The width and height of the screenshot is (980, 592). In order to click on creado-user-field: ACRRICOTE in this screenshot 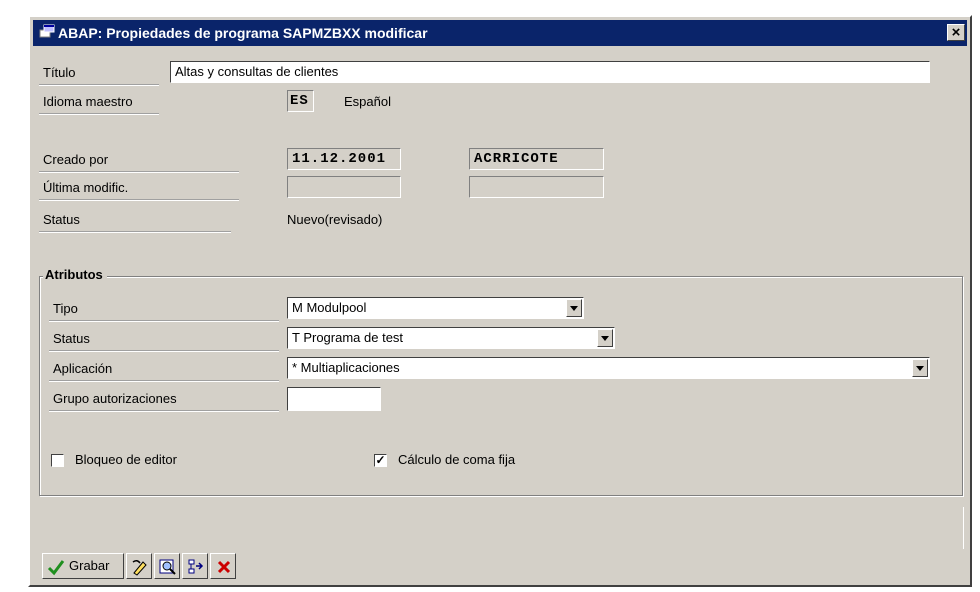, I will do `click(536, 159)`.